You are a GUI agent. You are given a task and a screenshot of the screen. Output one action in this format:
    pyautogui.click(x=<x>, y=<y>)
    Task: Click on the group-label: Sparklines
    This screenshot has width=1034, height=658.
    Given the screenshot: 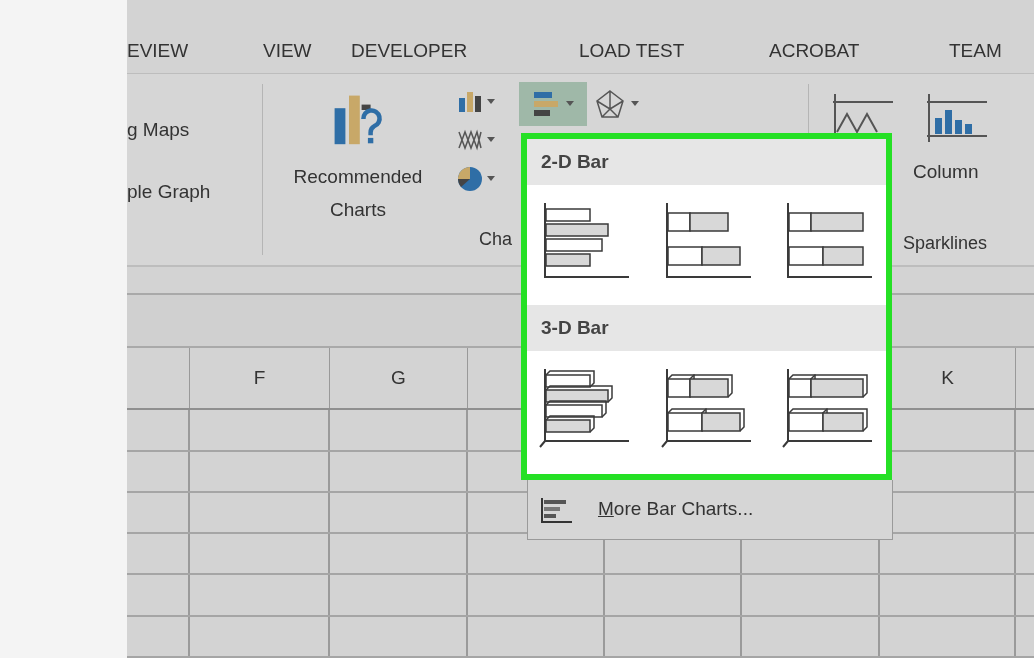 What is the action you would take?
    pyautogui.click(x=945, y=244)
    